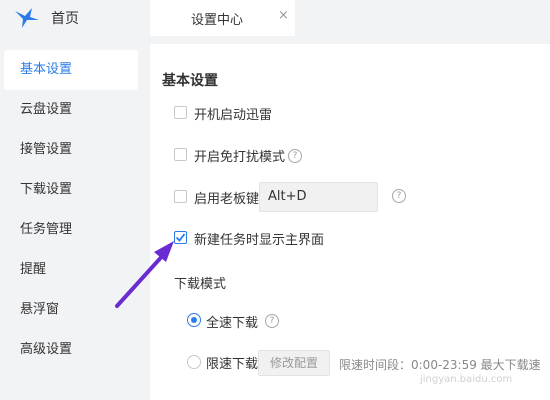 This screenshot has height=400, width=550. Describe the element at coordinates (194, 362) in the screenshot. I see `limit-speed-radio` at that location.